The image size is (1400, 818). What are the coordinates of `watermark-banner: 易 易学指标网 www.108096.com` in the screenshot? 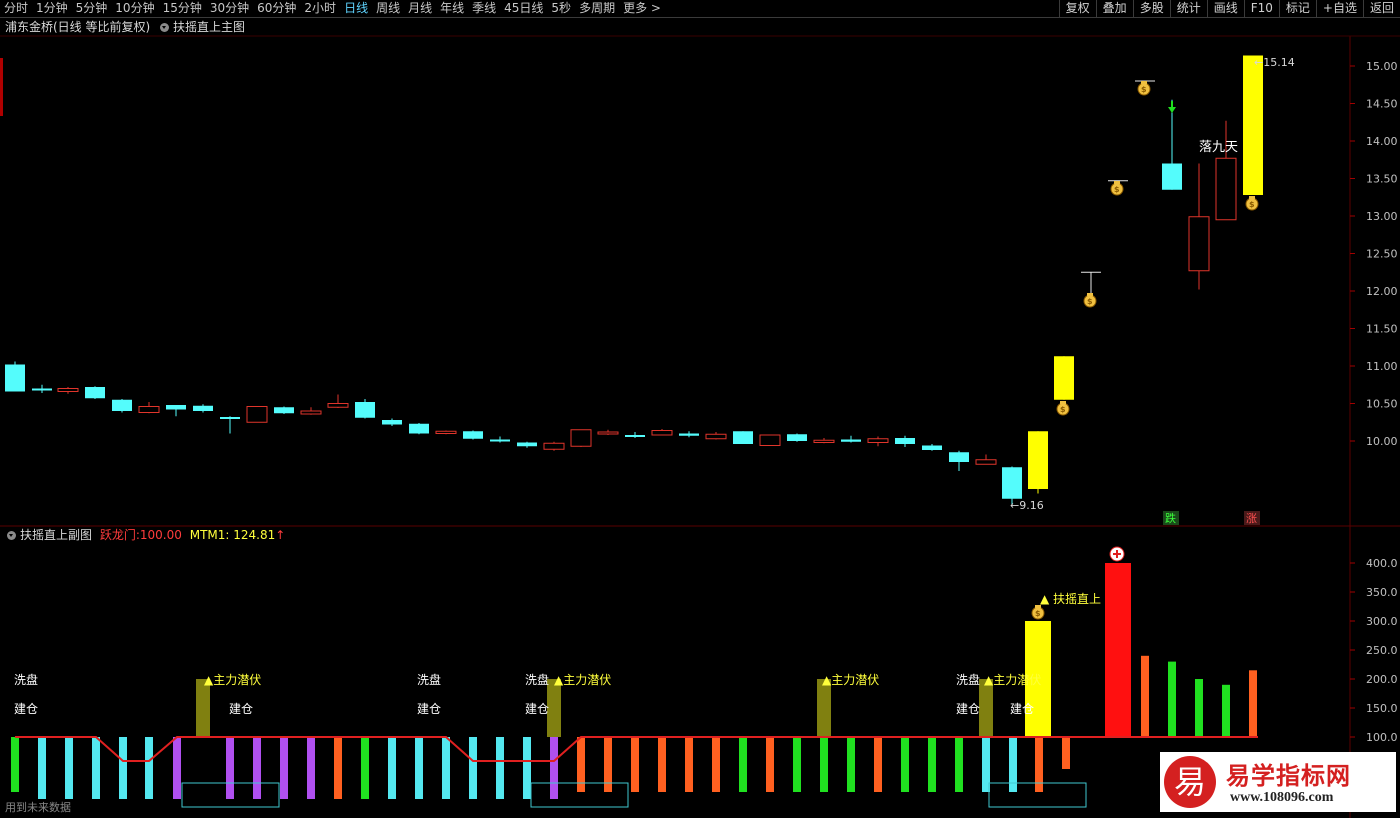 It's located at (1278, 782).